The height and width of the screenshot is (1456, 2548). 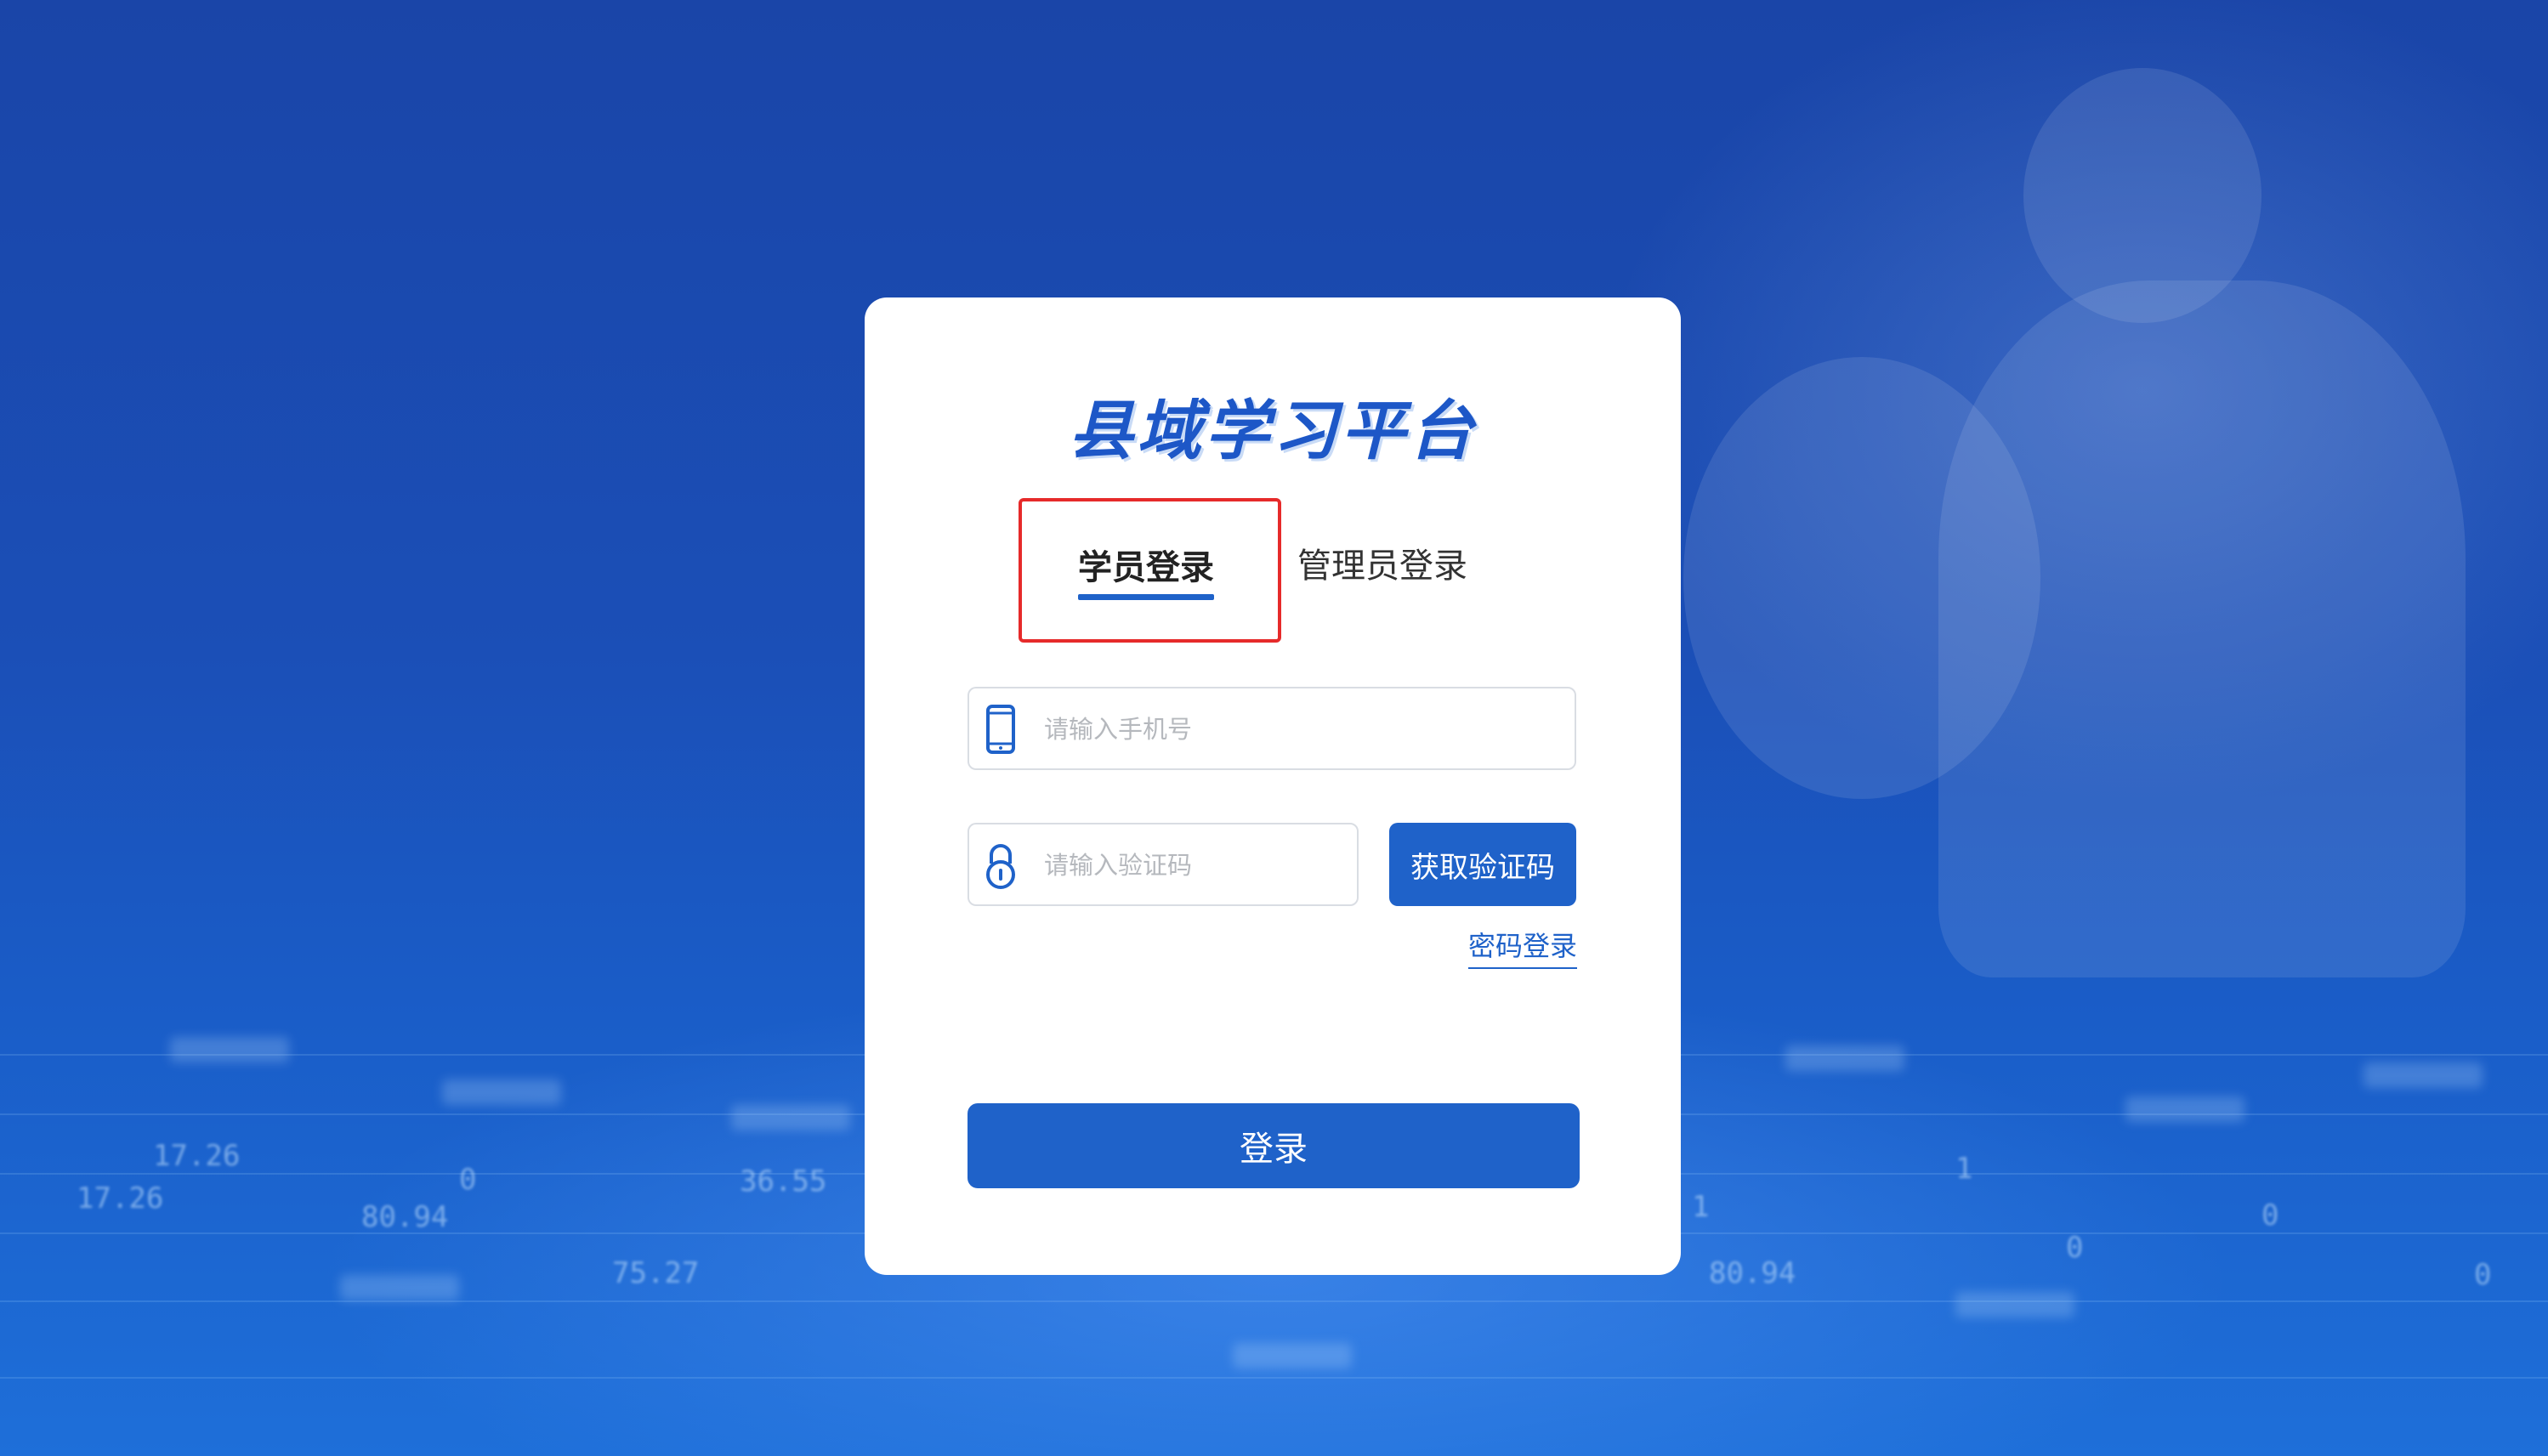 What do you see at coordinates (1523, 947) in the screenshot?
I see `password-login-link: 密码登录` at bounding box center [1523, 947].